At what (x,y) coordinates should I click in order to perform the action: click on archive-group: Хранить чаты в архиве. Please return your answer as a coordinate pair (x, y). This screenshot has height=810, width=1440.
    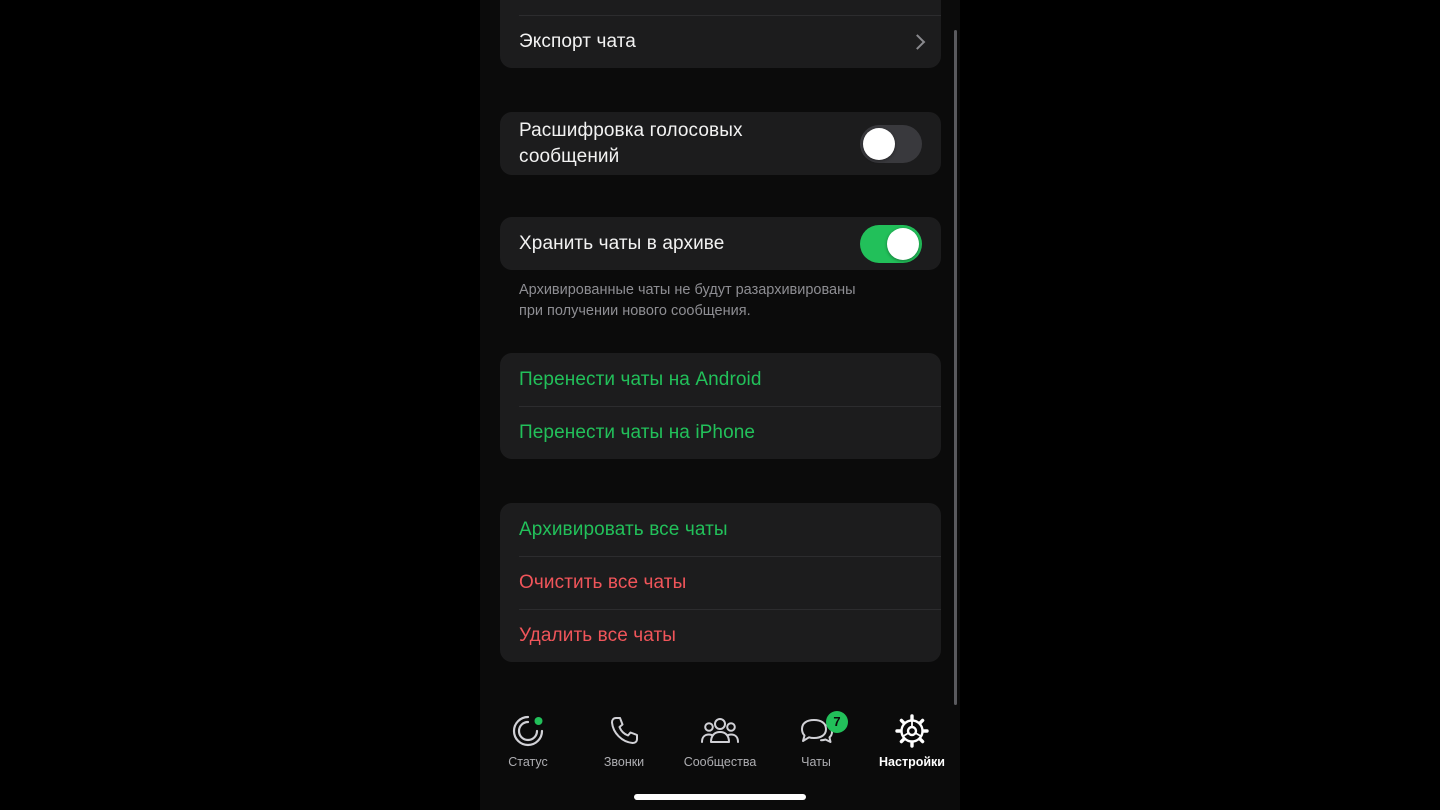
    Looking at the image, I should click on (720, 243).